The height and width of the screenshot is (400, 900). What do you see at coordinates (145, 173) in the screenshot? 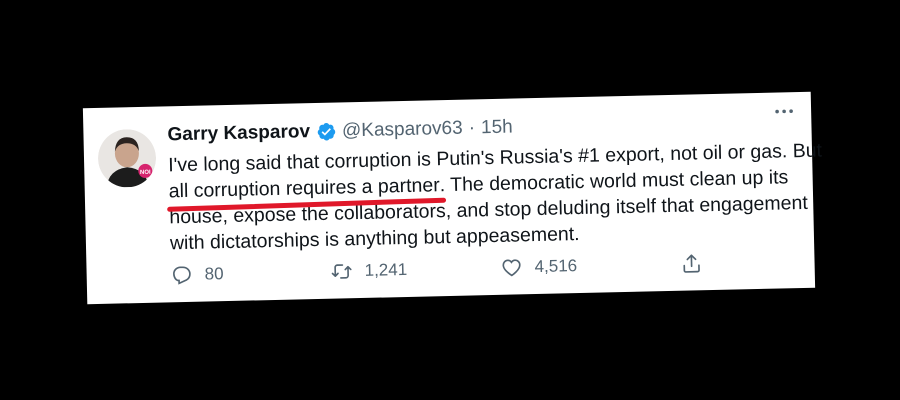
I see `avatar-badge-text: NOI` at bounding box center [145, 173].